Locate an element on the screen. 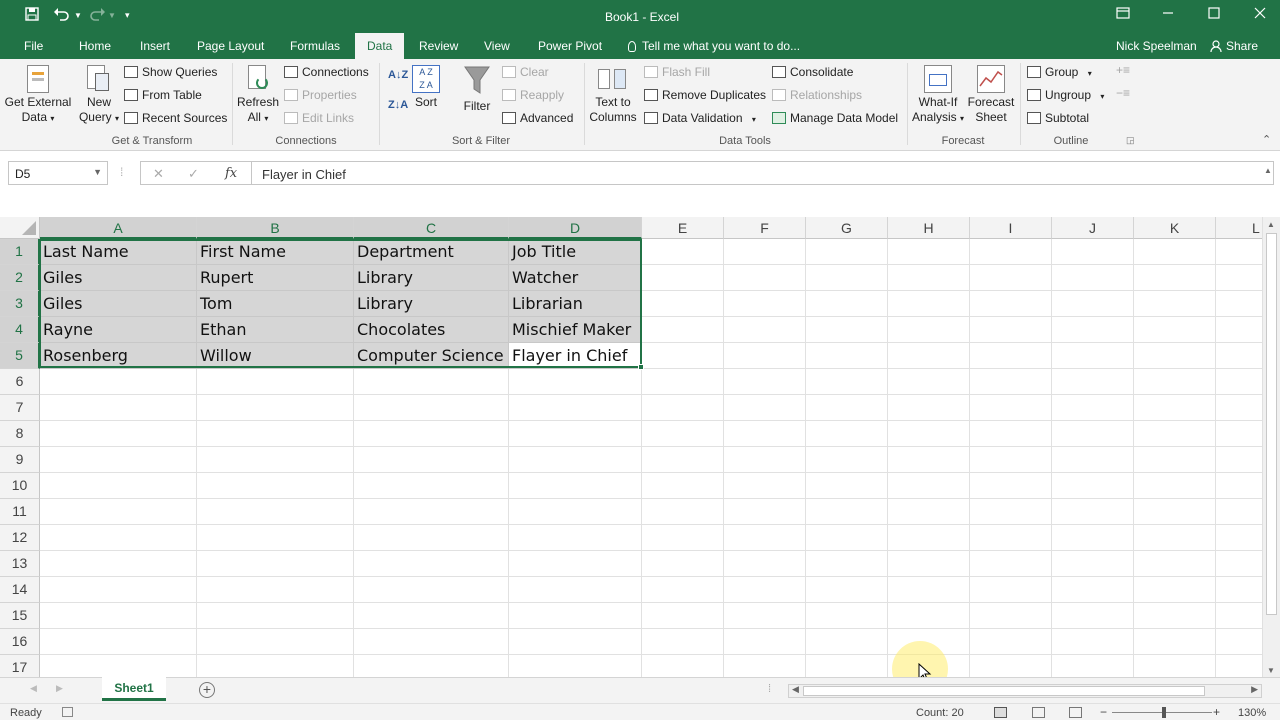 The width and height of the screenshot is (1280, 720). column-header-d: D is located at coordinates (575, 228).